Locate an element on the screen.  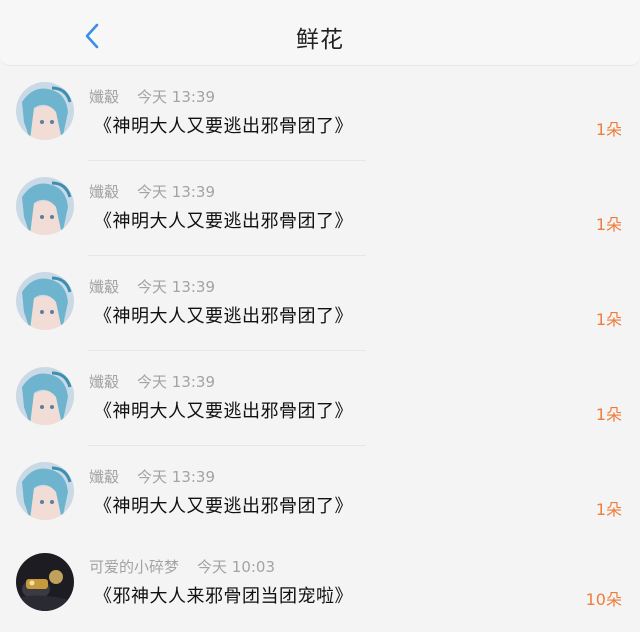
item-message: 《邪神大人来邪骨团当团宠啦》 is located at coordinates (223, 596).